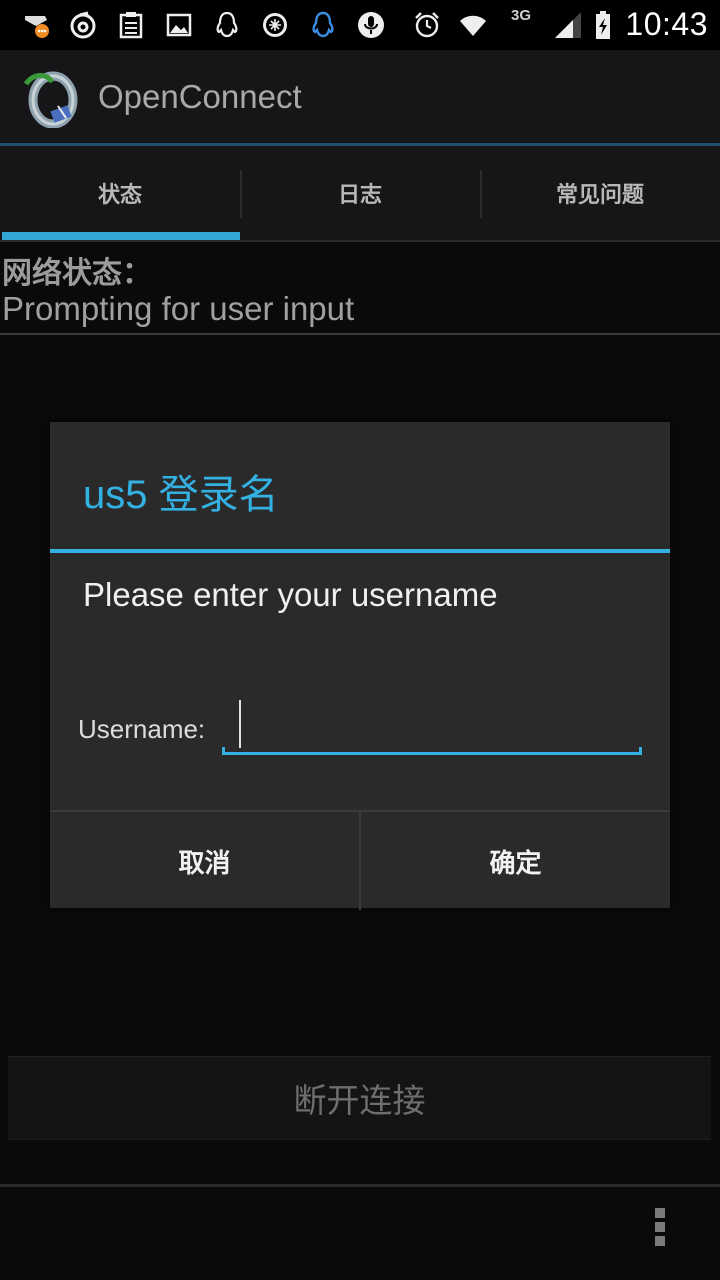 The height and width of the screenshot is (1280, 720). Describe the element at coordinates (77, 273) in the screenshot. I see `network-status-label: 网络状态：` at that location.